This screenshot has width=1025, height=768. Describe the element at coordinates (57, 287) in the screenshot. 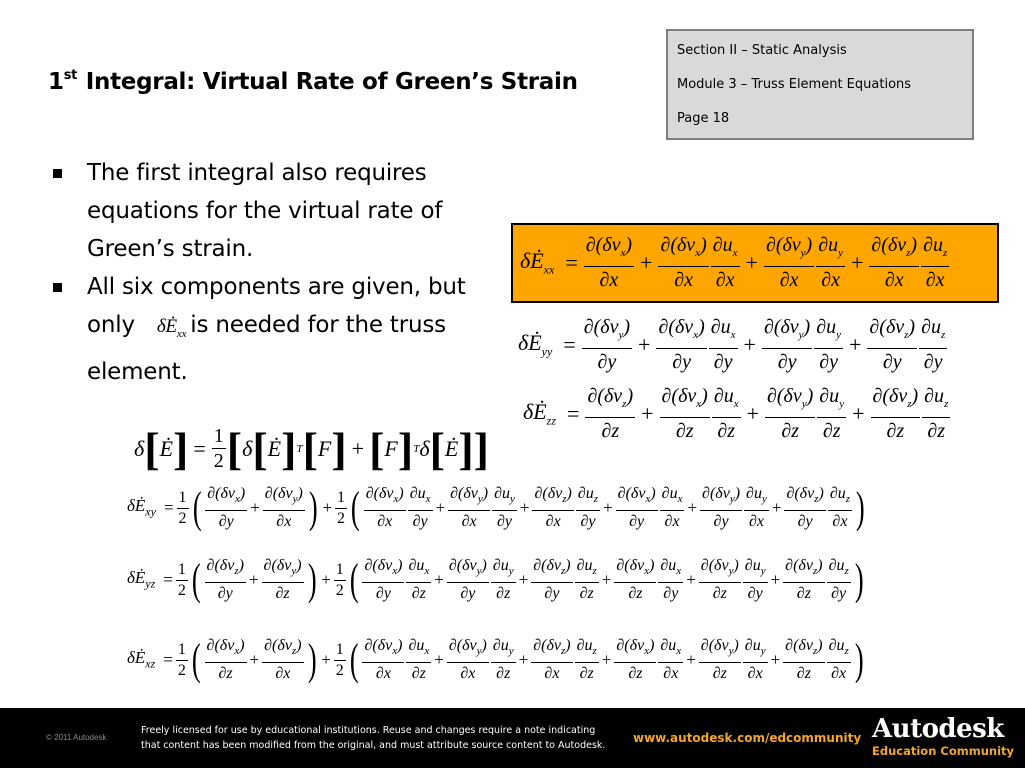

I see `bullet-square-icon` at that location.